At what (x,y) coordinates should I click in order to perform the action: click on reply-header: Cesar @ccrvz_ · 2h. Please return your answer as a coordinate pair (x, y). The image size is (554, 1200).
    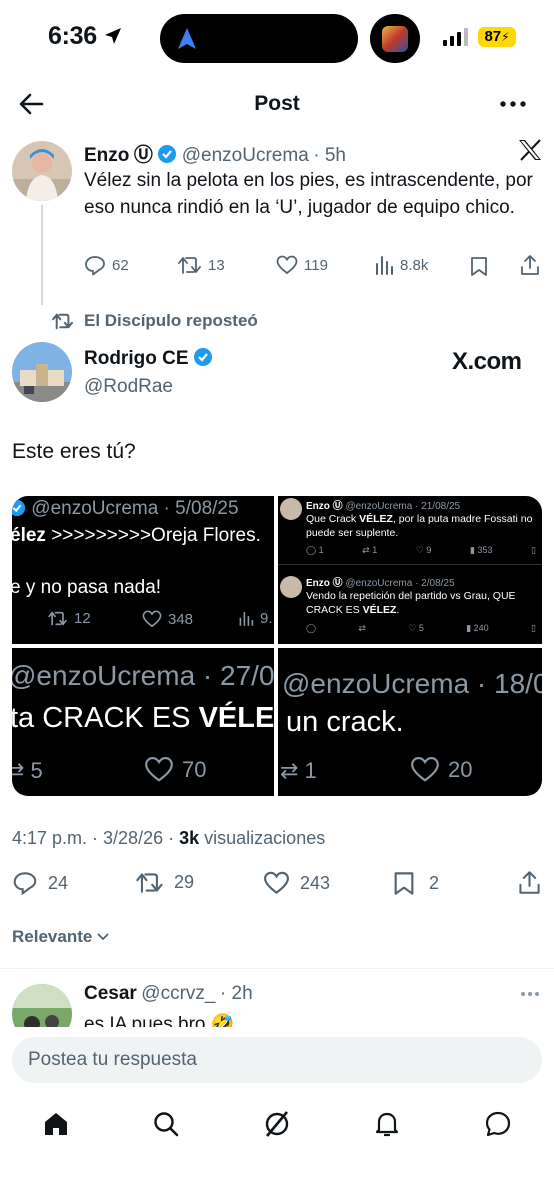
    Looking at the image, I should click on (168, 994).